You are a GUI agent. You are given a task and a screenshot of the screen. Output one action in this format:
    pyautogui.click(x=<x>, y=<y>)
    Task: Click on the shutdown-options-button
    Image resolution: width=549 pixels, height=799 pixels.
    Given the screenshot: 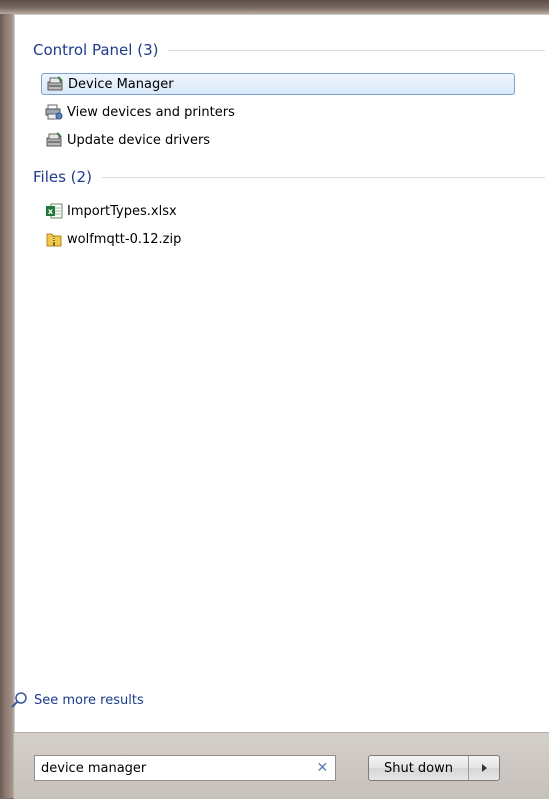 What is the action you would take?
    pyautogui.click(x=484, y=768)
    